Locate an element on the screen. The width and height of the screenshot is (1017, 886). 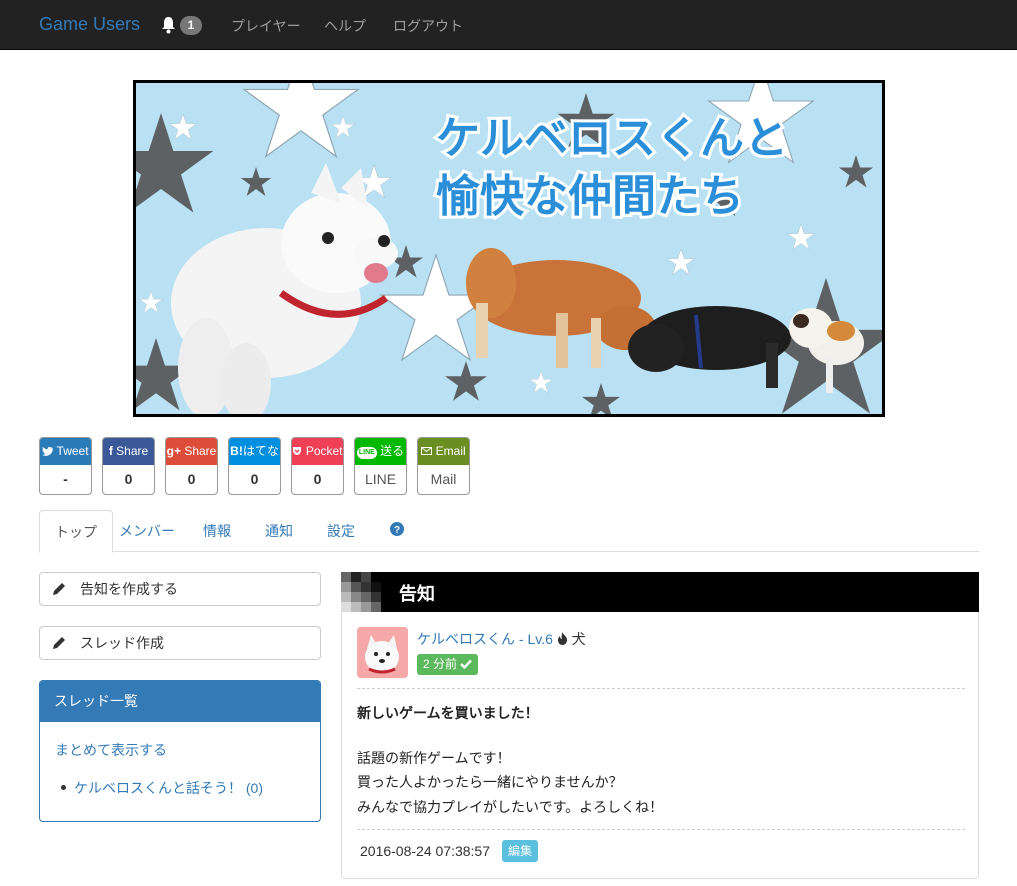
post-title: 新しいゲームを買いました！ is located at coordinates (448, 713).